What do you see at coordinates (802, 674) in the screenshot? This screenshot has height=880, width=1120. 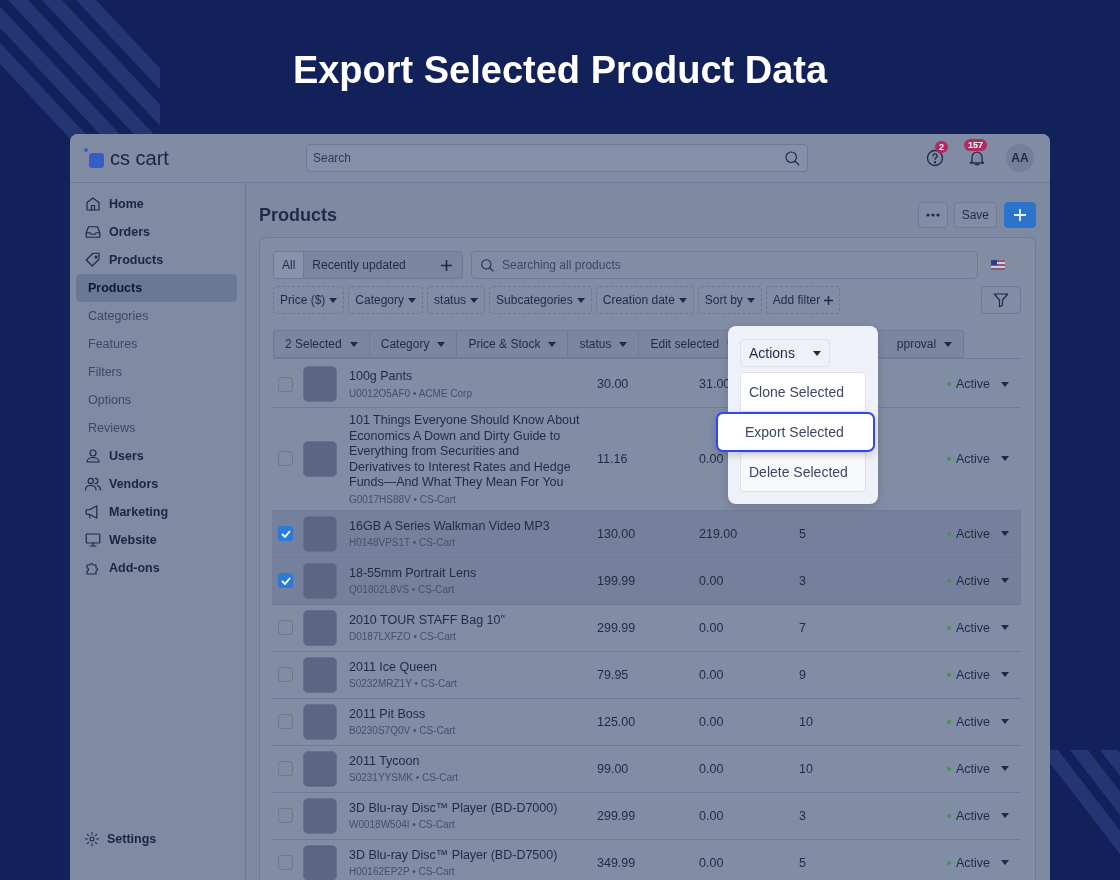 I see `quantity-cell: 9` at bounding box center [802, 674].